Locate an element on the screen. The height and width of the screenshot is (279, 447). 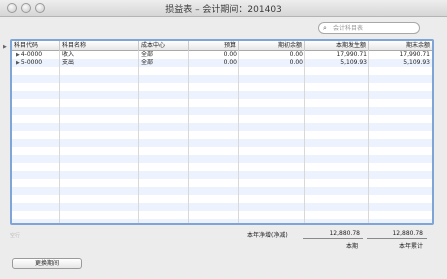
search-input is located at coordinates (375, 28).